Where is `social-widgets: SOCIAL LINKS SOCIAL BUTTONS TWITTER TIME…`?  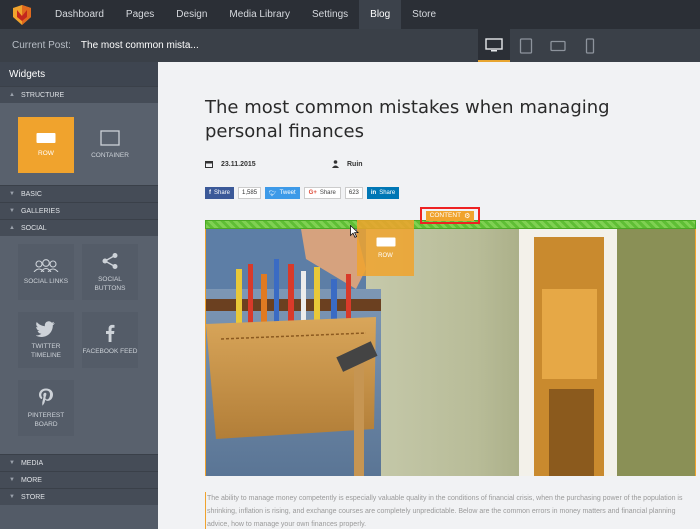
social-widgets: SOCIAL LINKS SOCIAL BUTTONS TWITTER TIME… is located at coordinates (79, 345).